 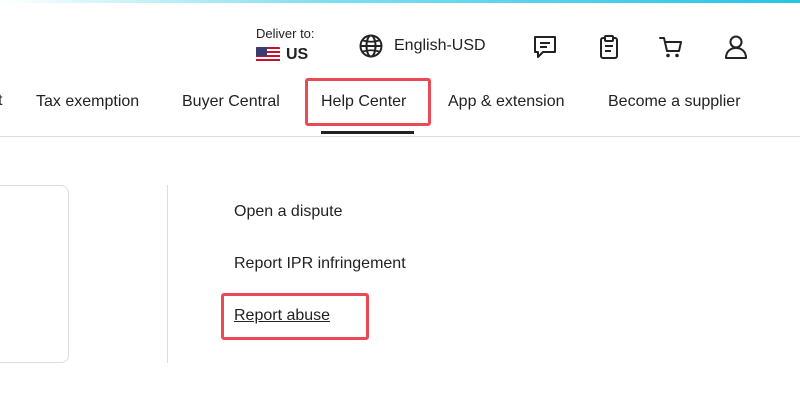 What do you see at coordinates (87, 102) in the screenshot?
I see `nav-item-tax-exemption: Tax exemption` at bounding box center [87, 102].